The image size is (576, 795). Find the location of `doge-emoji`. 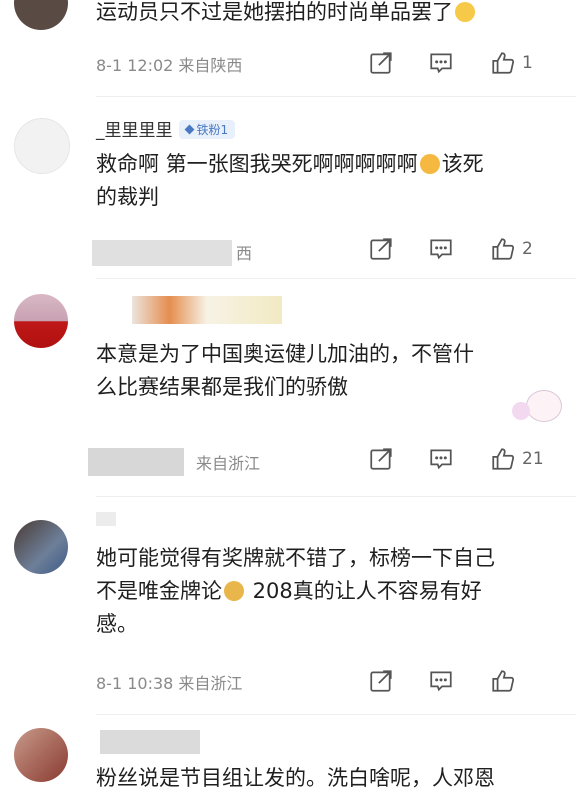

doge-emoji is located at coordinates (234, 591).